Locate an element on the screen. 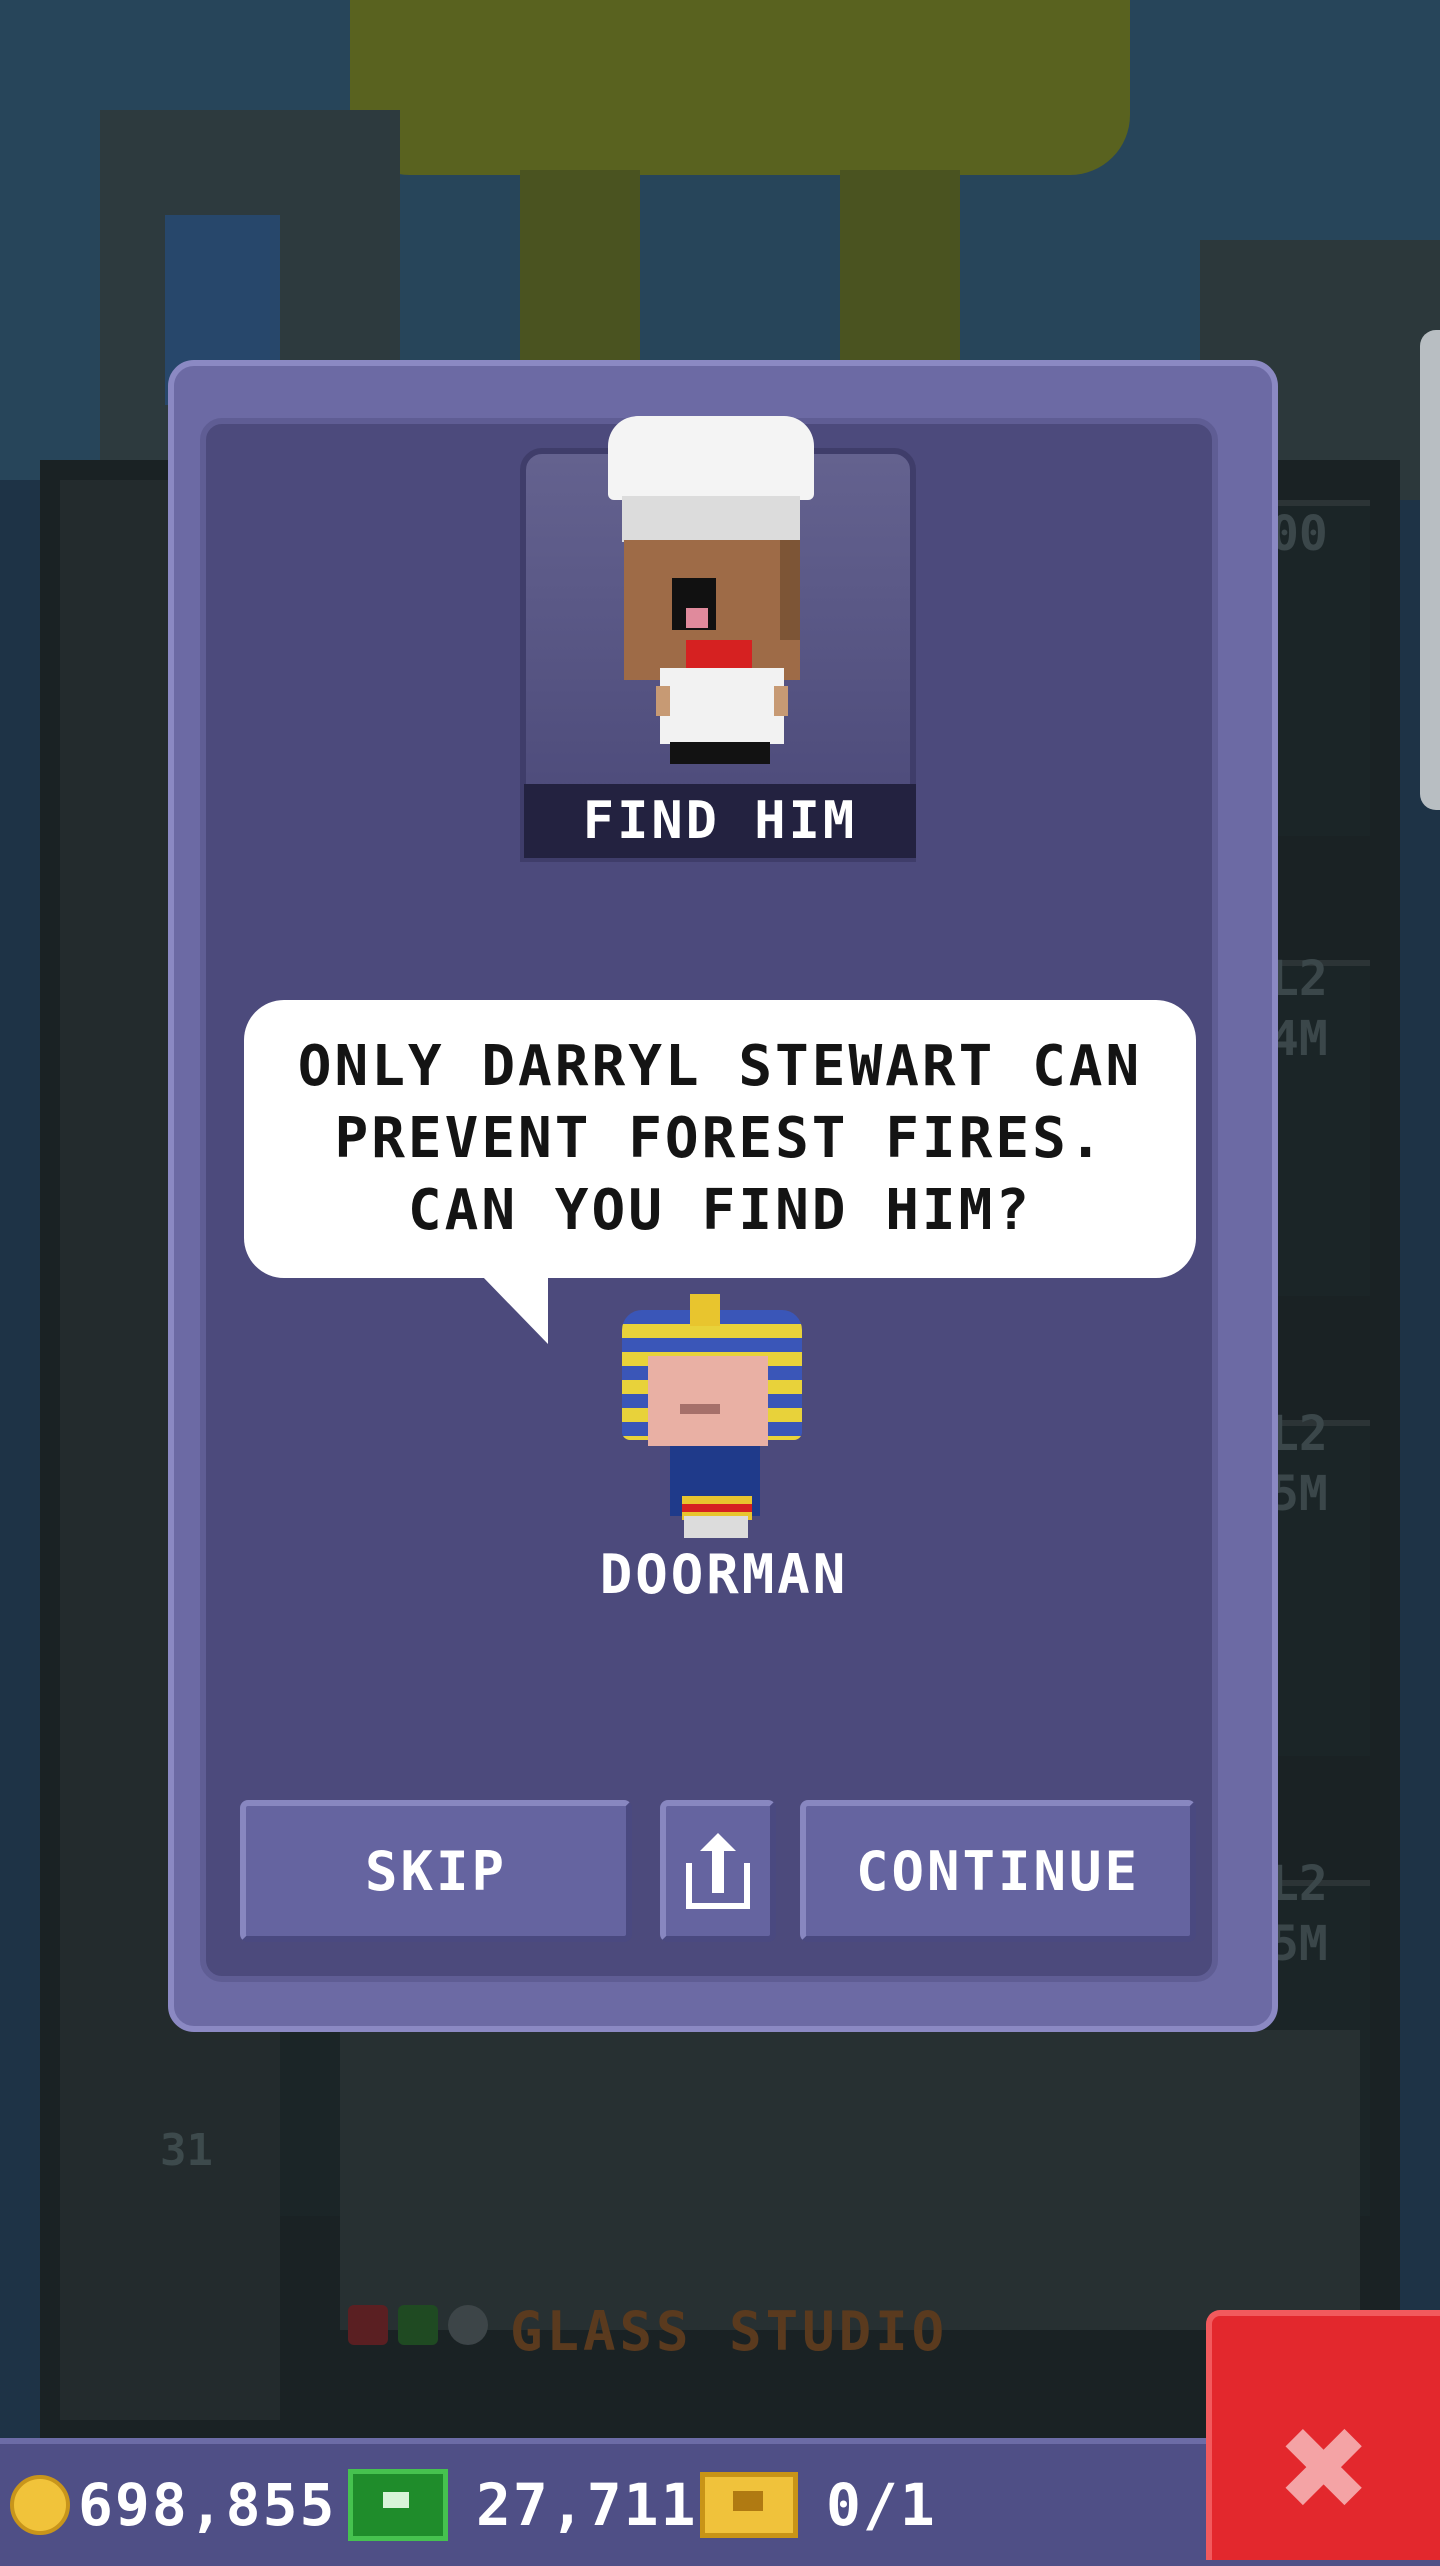  side-panel-handle is located at coordinates (1430, 570).